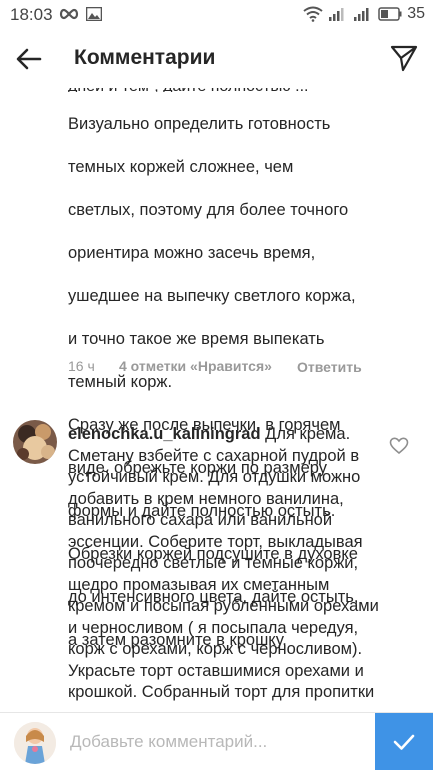  Describe the element at coordinates (81, 366) in the screenshot. I see `comment-time: 16 ч` at that location.